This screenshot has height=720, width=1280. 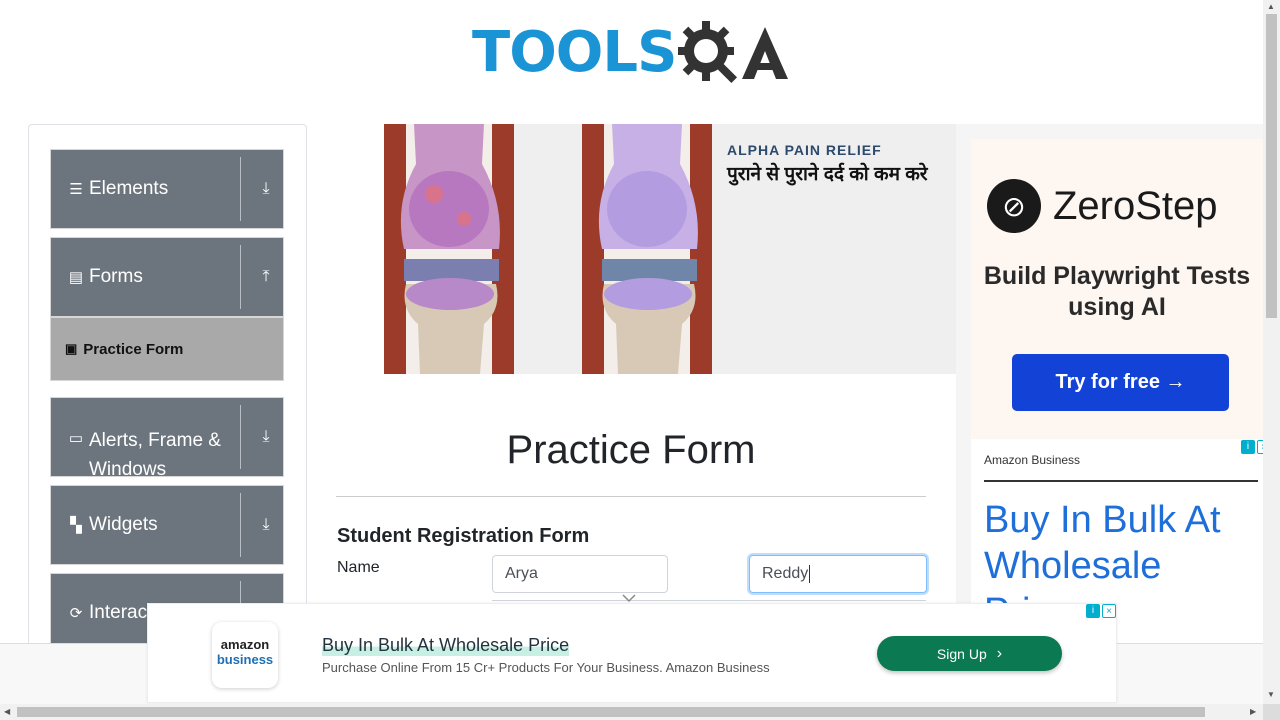 What do you see at coordinates (167, 277) in the screenshot?
I see `sidebar-group-forms: ▤ Forms ⤒` at bounding box center [167, 277].